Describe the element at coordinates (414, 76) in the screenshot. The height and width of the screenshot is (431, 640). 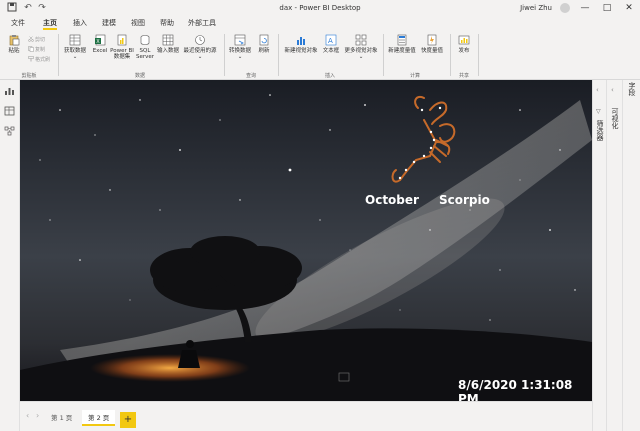
I see `calculations-group-label: 计算` at that location.